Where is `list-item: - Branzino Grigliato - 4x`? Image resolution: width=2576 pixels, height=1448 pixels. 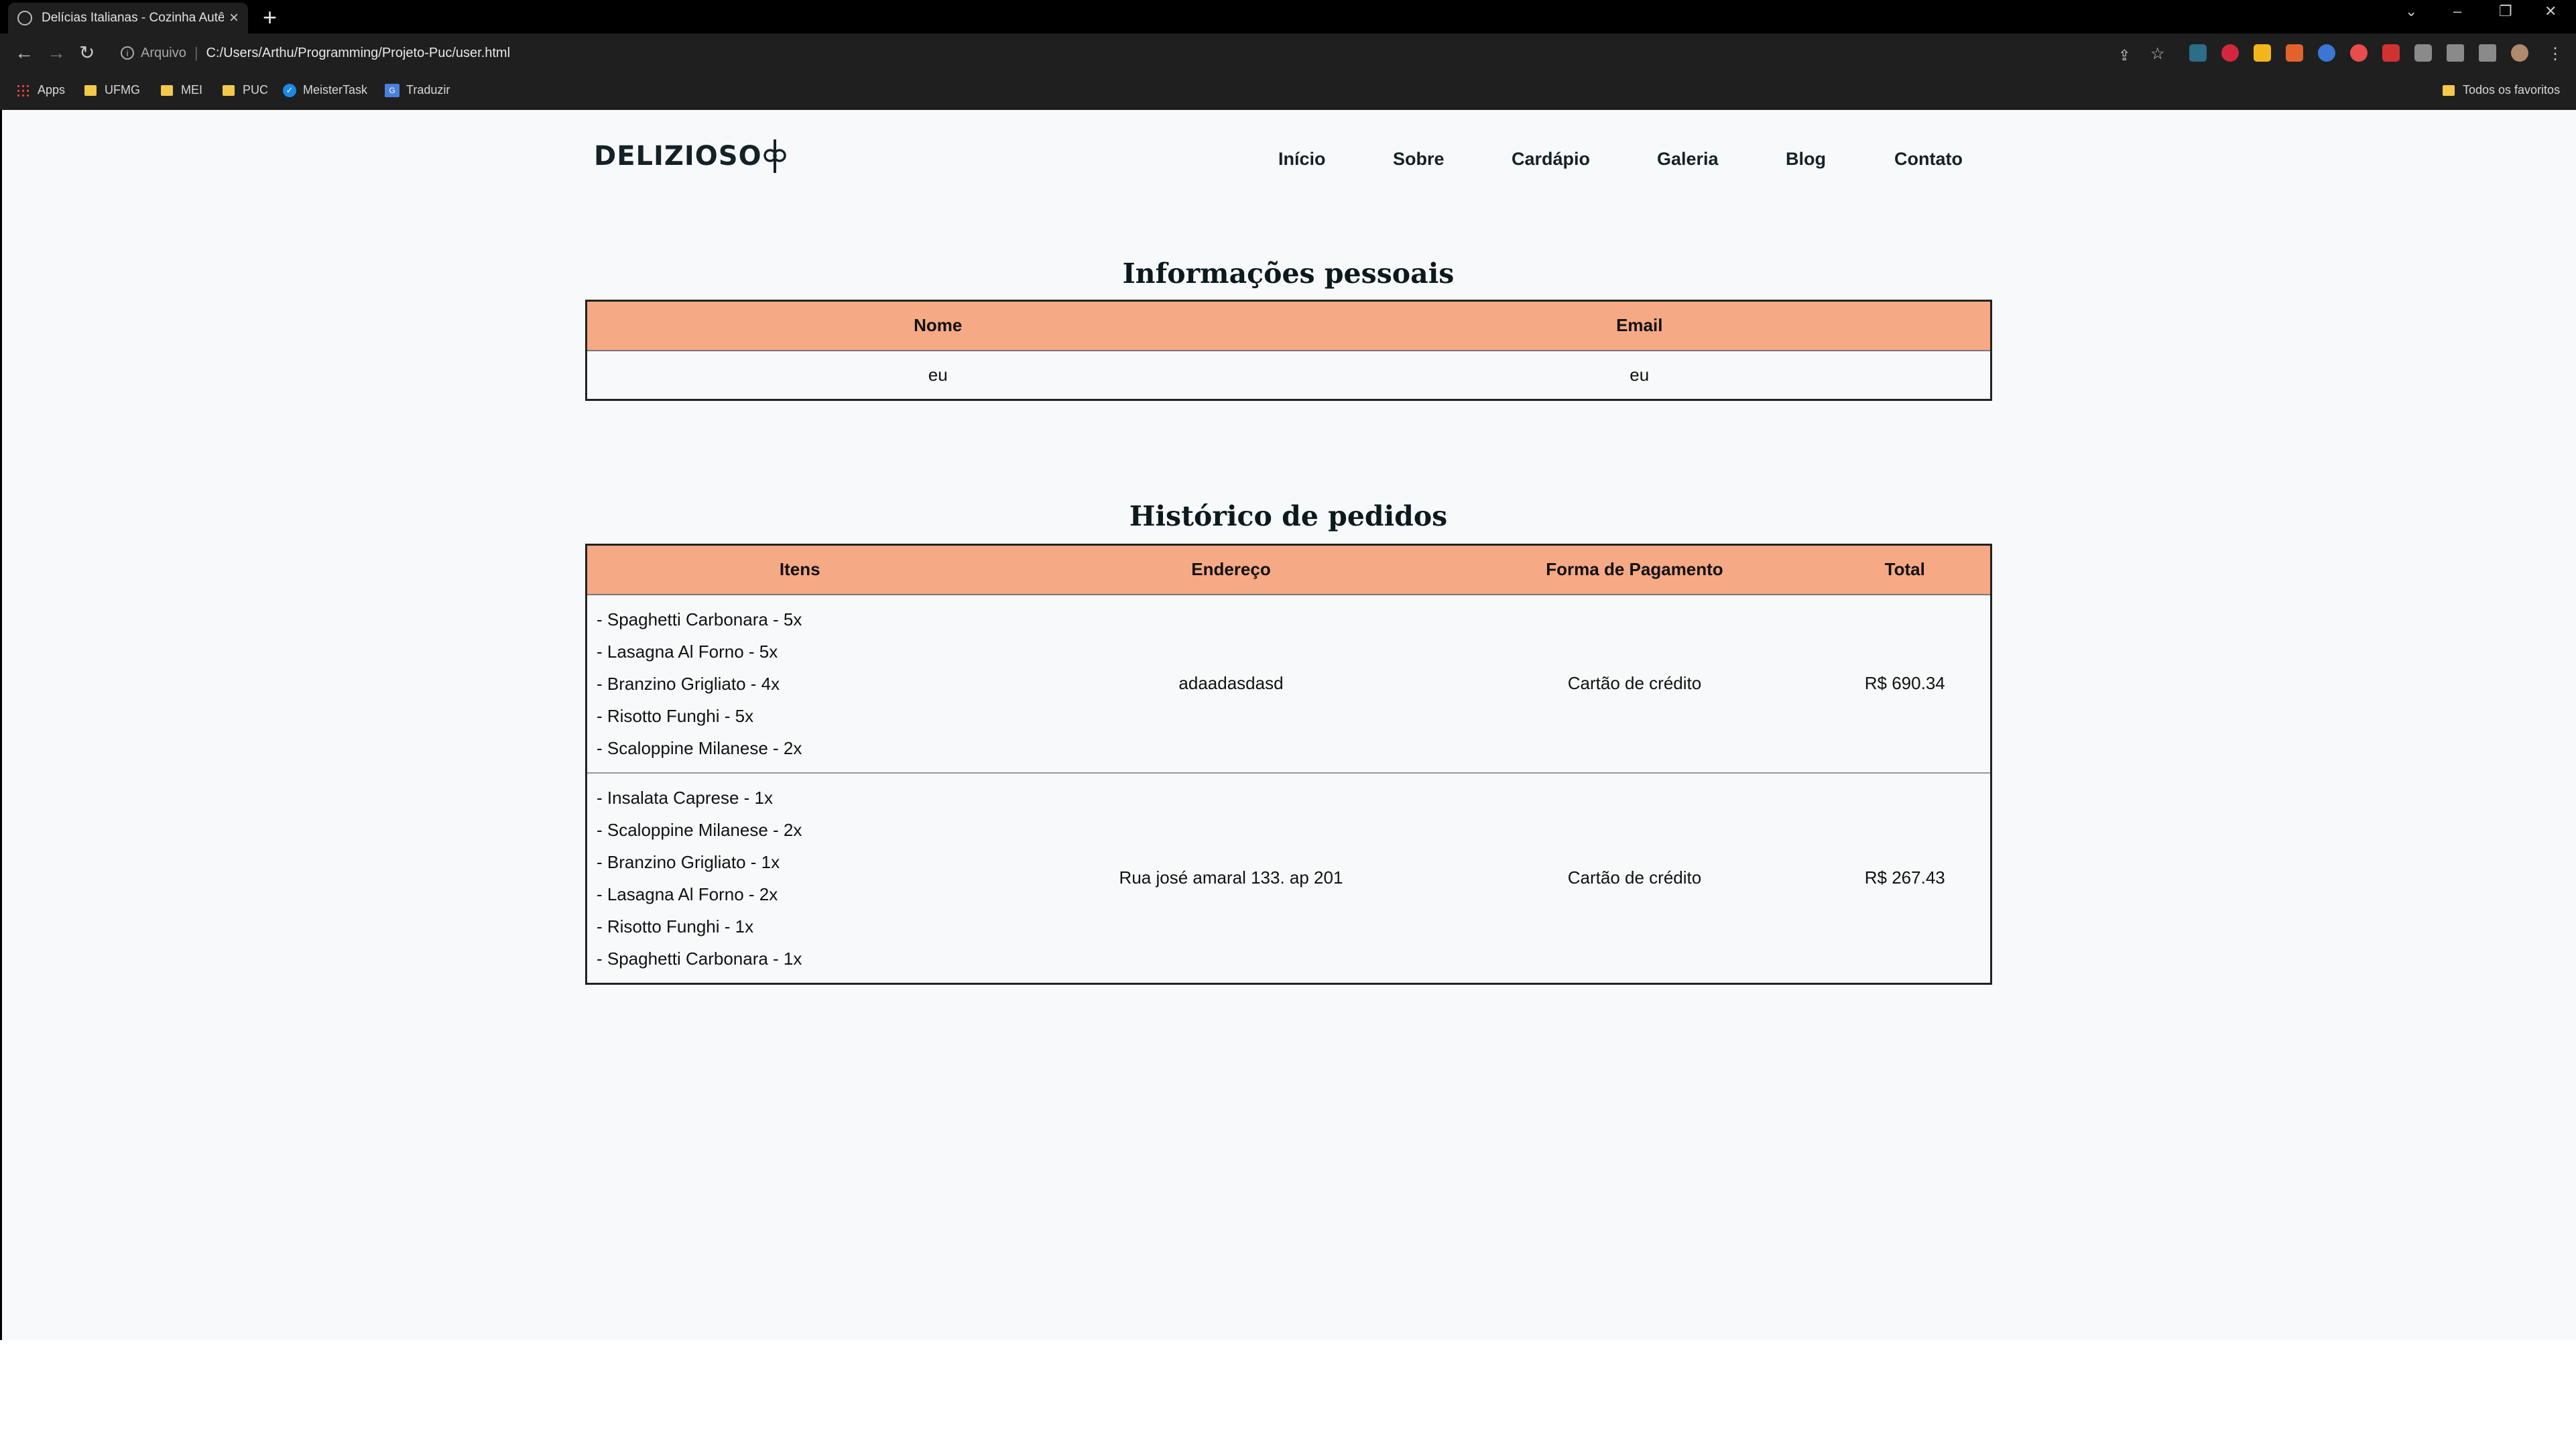 list-item: - Branzino Grigliato - 4x is located at coordinates (688, 683).